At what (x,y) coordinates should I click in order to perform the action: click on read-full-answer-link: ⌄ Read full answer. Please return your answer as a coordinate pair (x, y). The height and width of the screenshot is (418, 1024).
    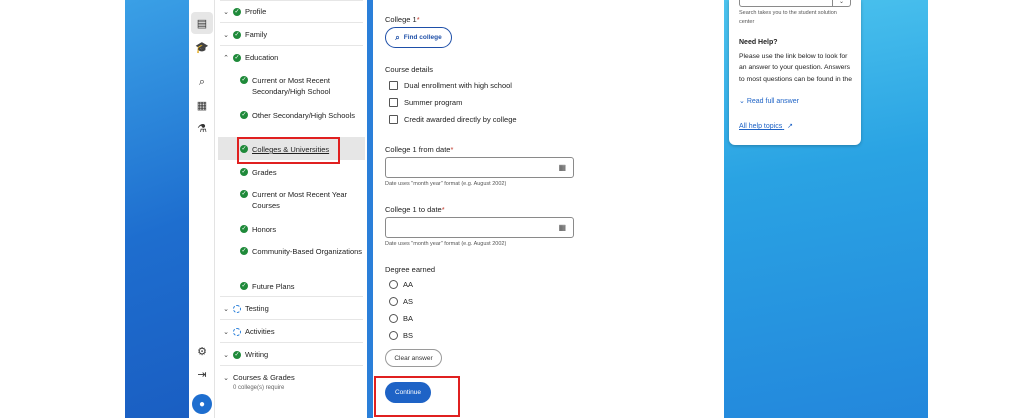
    Looking at the image, I should click on (769, 101).